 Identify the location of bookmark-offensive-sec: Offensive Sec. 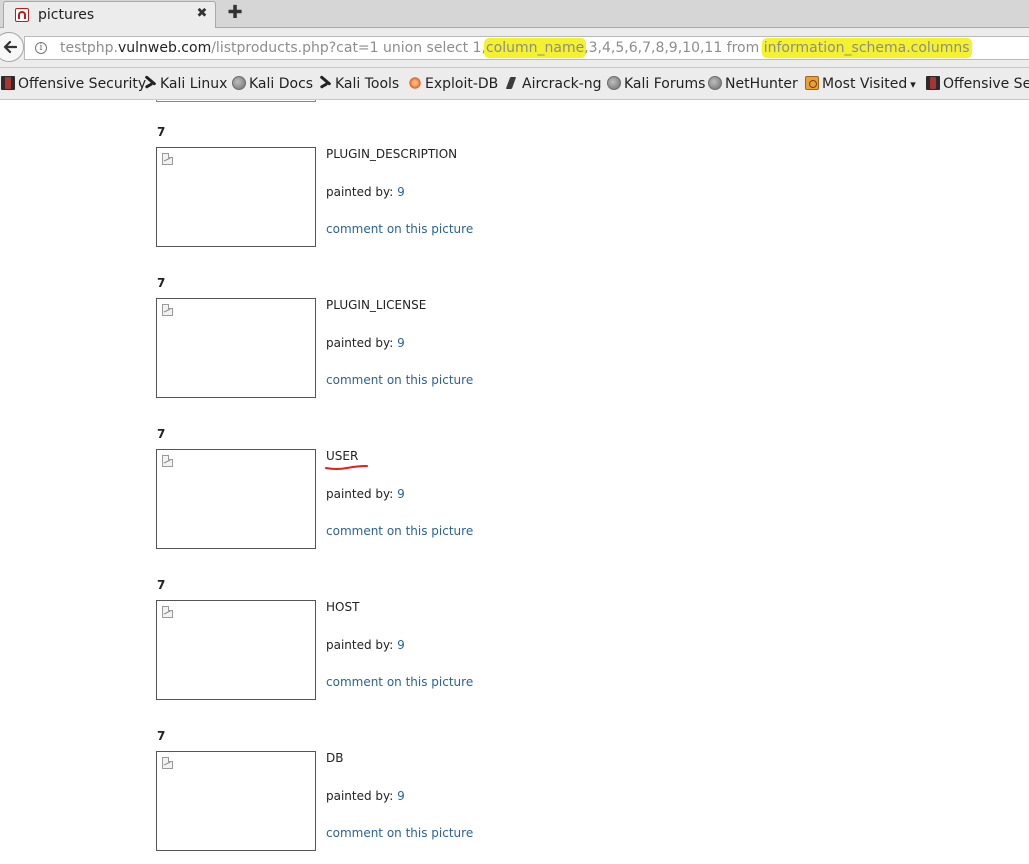
(977, 84).